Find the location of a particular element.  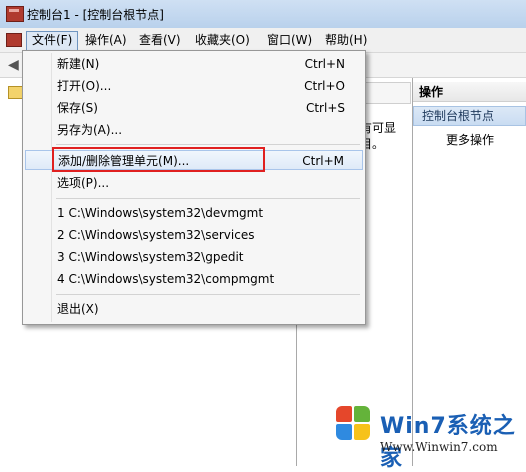

watermark: Win7系统之家 Www.Winwin7.com is located at coordinates (425, 436).